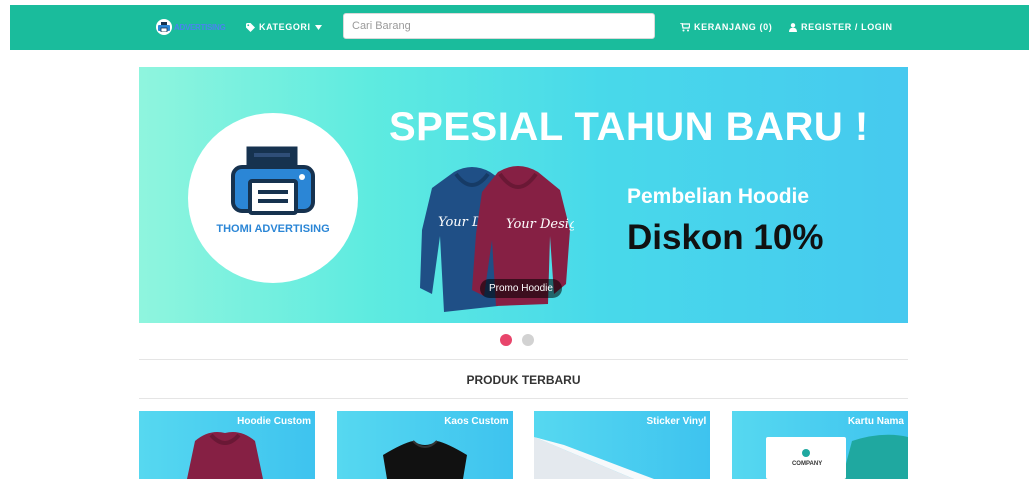 This screenshot has width=1029, height=479. What do you see at coordinates (523, 380) in the screenshot?
I see `section-title: PRODUK TERBARU` at bounding box center [523, 380].